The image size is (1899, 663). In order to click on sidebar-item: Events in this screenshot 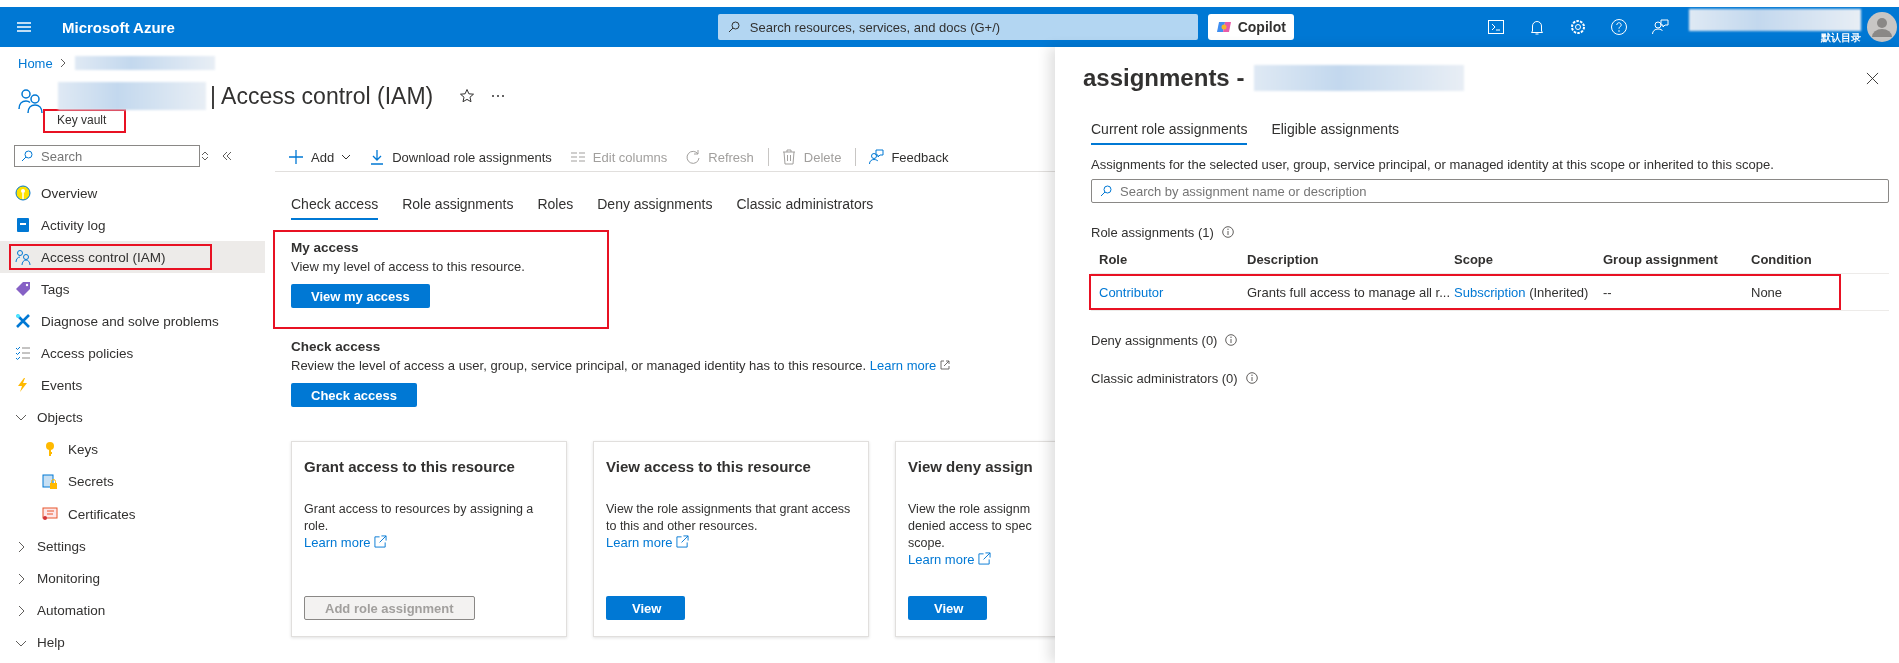, I will do `click(62, 385)`.